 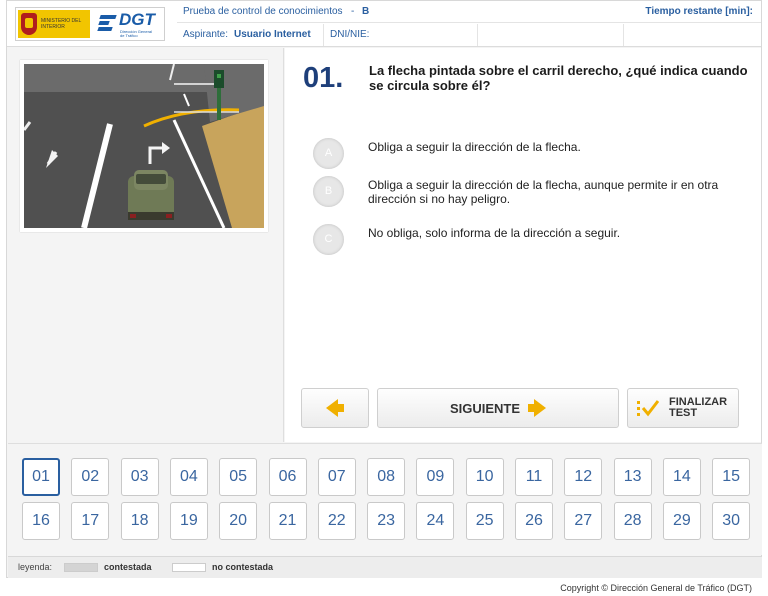 I want to click on question-nav-05: 05, so click(x=238, y=477).